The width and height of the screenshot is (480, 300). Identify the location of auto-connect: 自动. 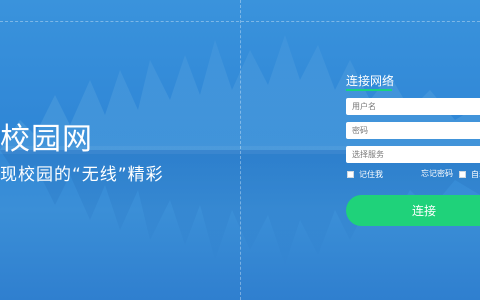
(469, 174).